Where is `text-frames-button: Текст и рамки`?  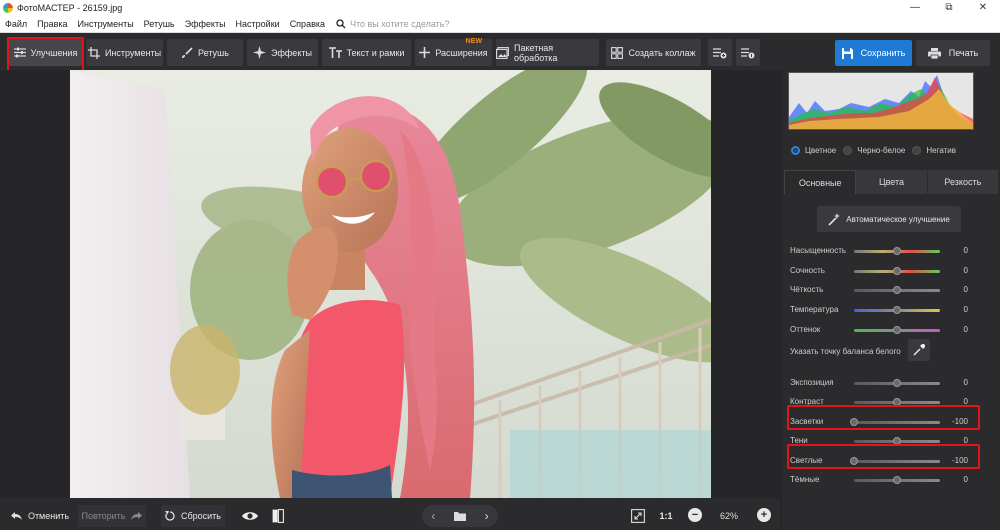
text-frames-button: Текст и рамки is located at coordinates (366, 52).